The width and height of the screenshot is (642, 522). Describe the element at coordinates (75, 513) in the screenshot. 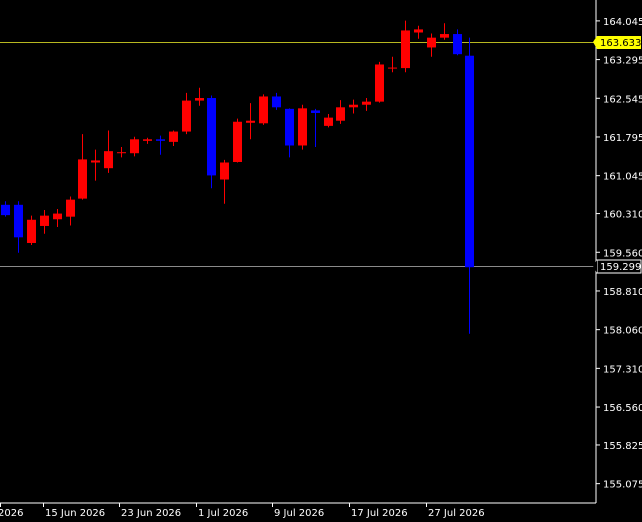

I see `x-tick-label: 15 Jun 2026` at that location.